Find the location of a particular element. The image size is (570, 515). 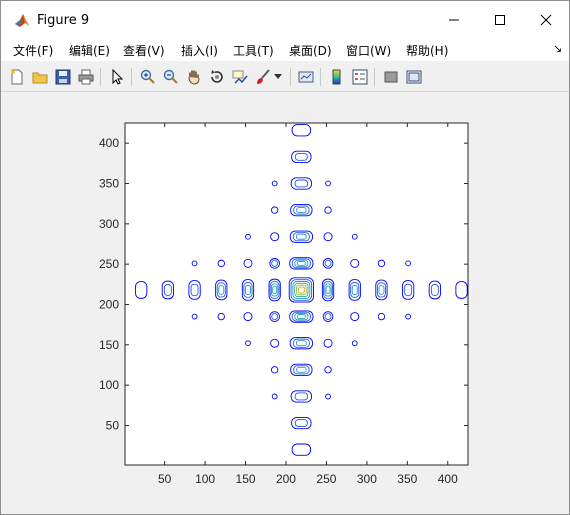

maximize-icon is located at coordinates (500, 20).